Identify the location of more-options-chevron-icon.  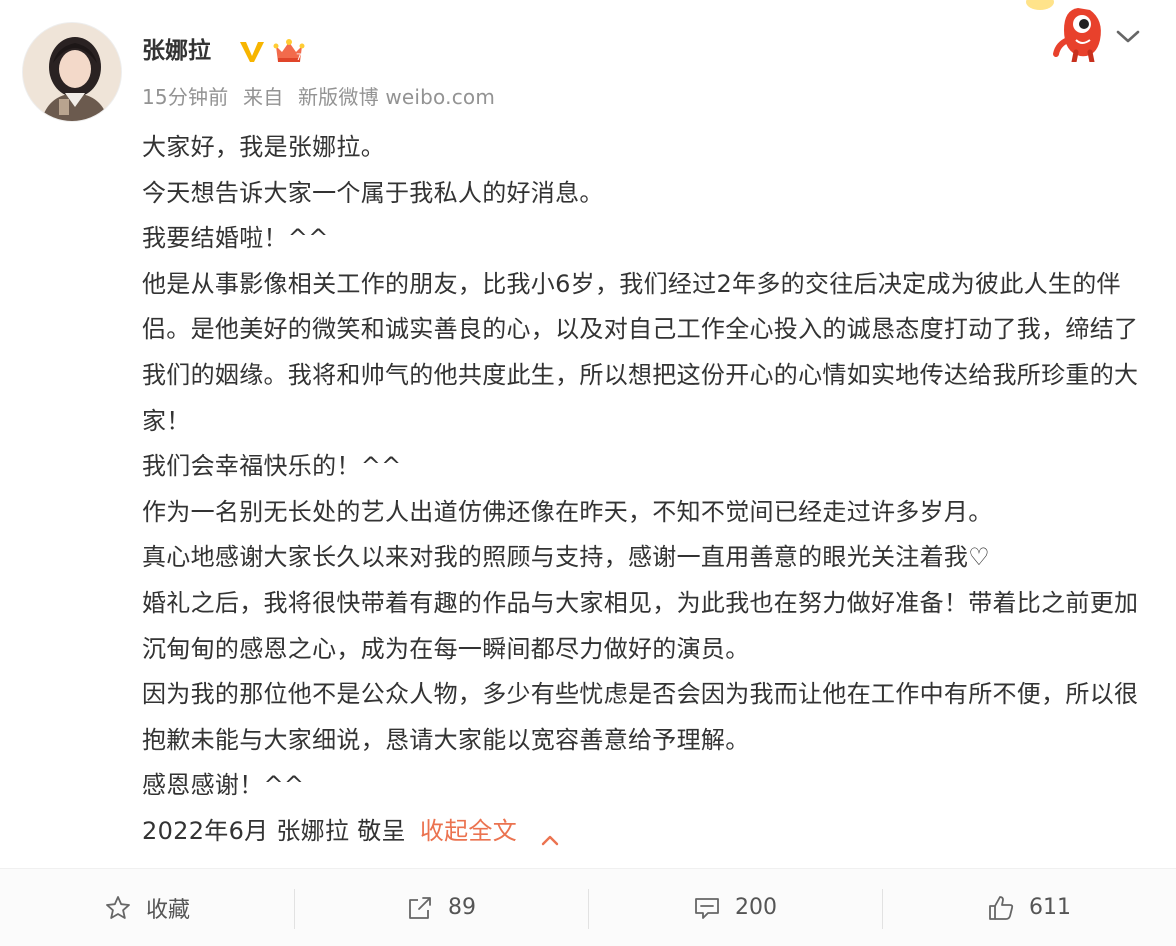
(1128, 36).